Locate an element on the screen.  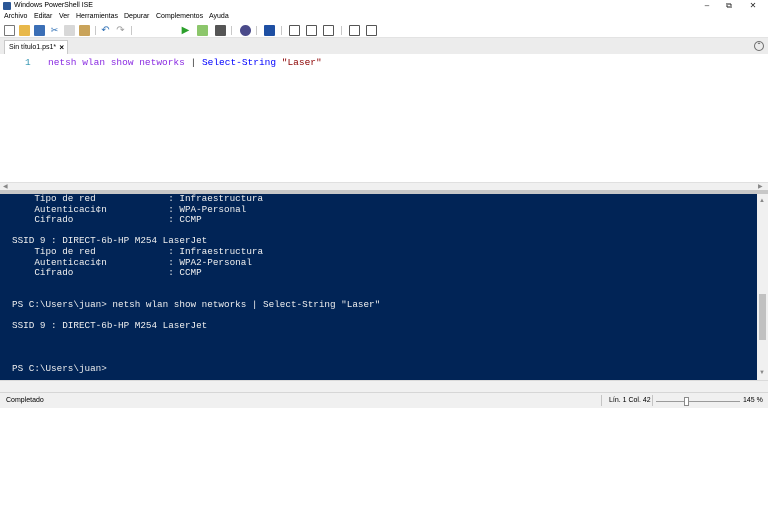
scroll-left-icon: ◀ is located at coordinates (5, 186).